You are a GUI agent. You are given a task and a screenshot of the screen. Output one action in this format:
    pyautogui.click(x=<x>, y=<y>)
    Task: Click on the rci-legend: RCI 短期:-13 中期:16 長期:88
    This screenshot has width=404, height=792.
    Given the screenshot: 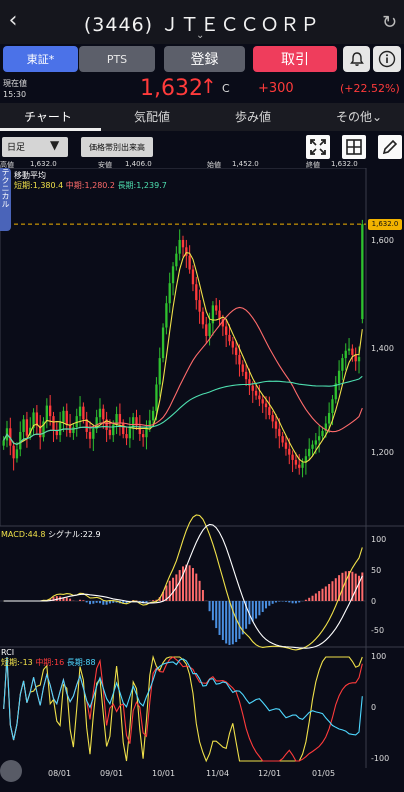 What is the action you would take?
    pyautogui.click(x=48, y=658)
    